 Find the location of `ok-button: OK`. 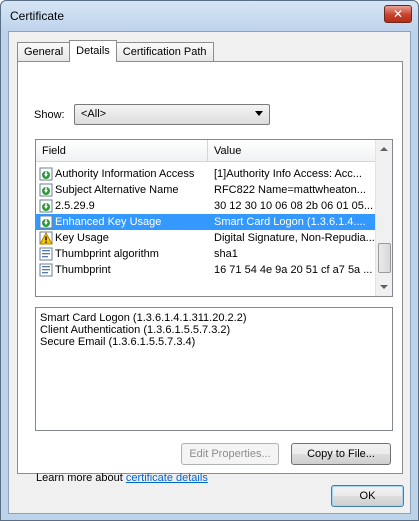

ok-button: OK is located at coordinates (367, 496).